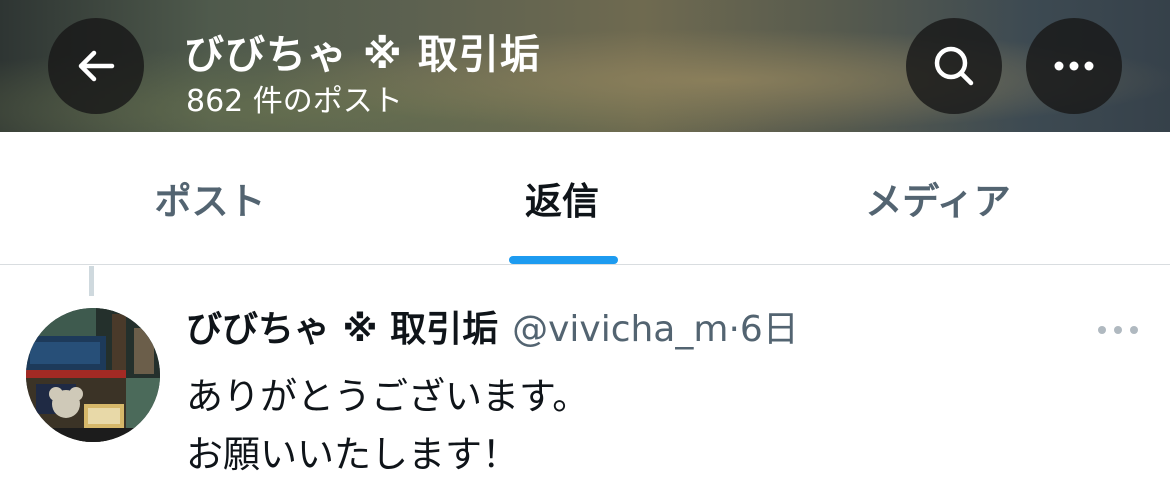  Describe the element at coordinates (769, 329) in the screenshot. I see `tweet-timestamp: 6日` at that location.